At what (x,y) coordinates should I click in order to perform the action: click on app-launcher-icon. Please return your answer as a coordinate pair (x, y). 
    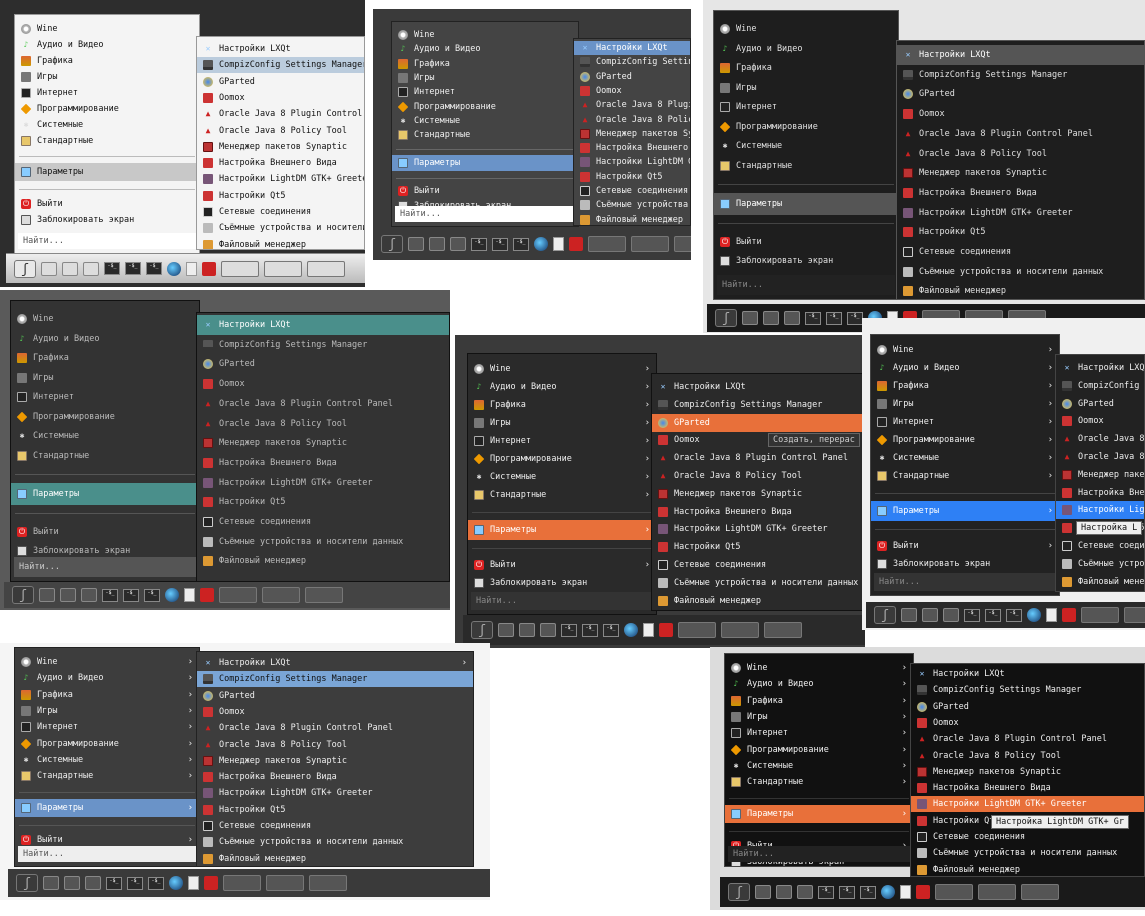
    Looking at the image, I should click on (666, 630).